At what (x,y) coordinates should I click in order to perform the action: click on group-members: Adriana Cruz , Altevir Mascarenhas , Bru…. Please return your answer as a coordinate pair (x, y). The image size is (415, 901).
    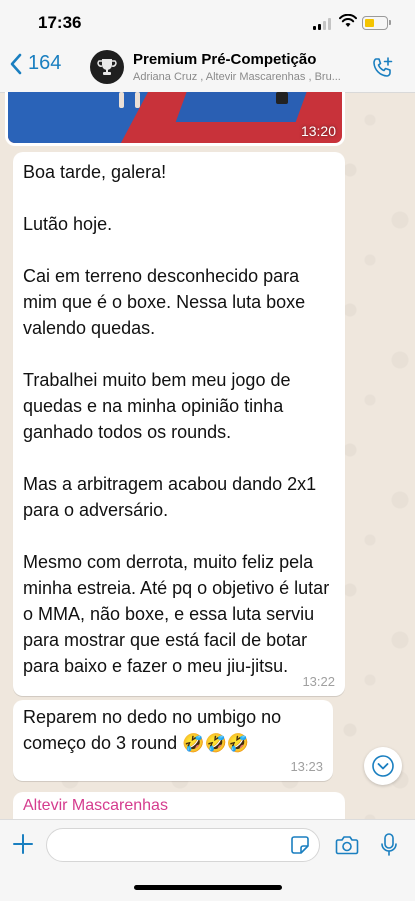
    Looking at the image, I should click on (248, 77).